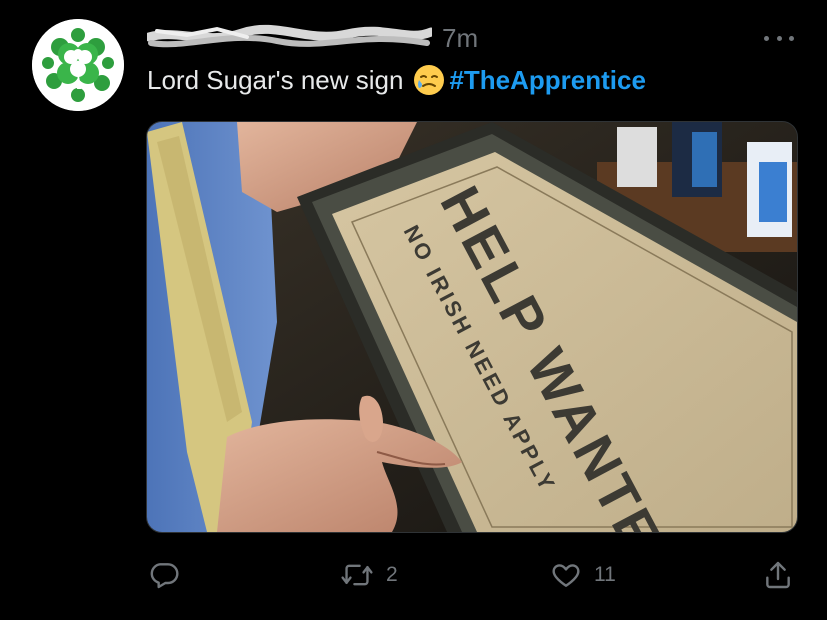 The image size is (827, 620). Describe the element at coordinates (429, 80) in the screenshot. I see `face-with-tear-emoji` at that location.